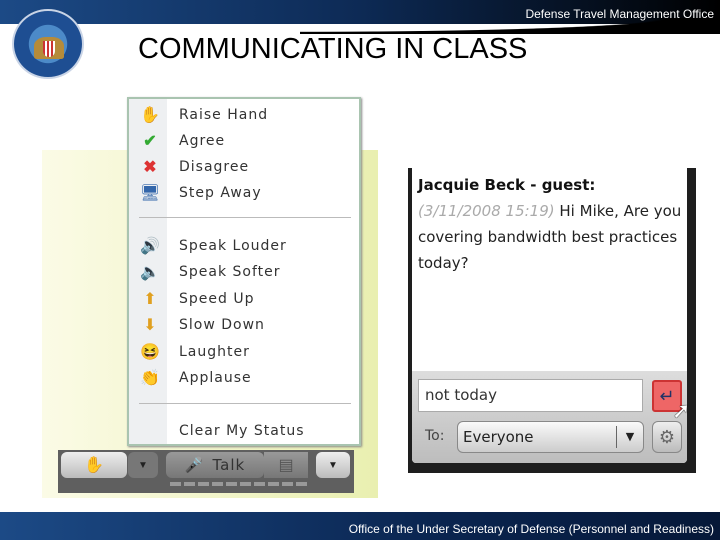 Image resolution: width=720 pixels, height=540 pixels. What do you see at coordinates (215, 465) in the screenshot?
I see `talk-button: 🎤 Talk` at bounding box center [215, 465].